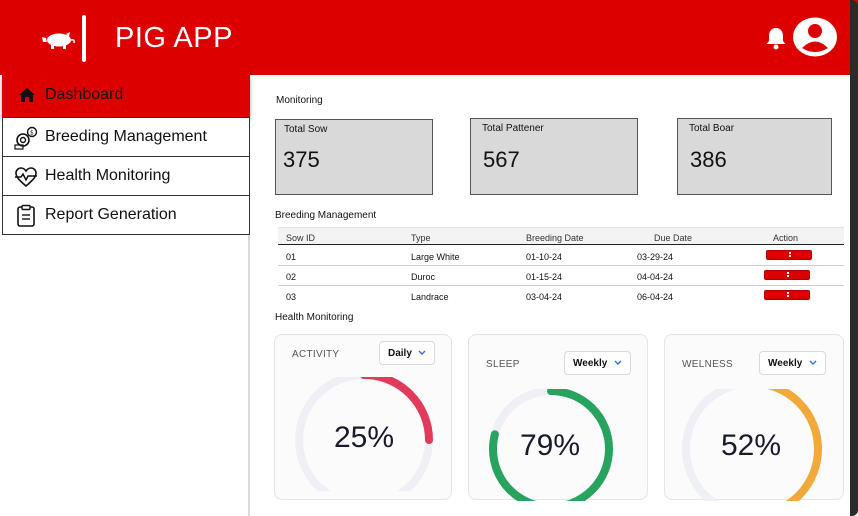 The height and width of the screenshot is (516, 858). What do you see at coordinates (544, 277) in the screenshot?
I see `cell-breeding-date: 01-15-24` at bounding box center [544, 277].